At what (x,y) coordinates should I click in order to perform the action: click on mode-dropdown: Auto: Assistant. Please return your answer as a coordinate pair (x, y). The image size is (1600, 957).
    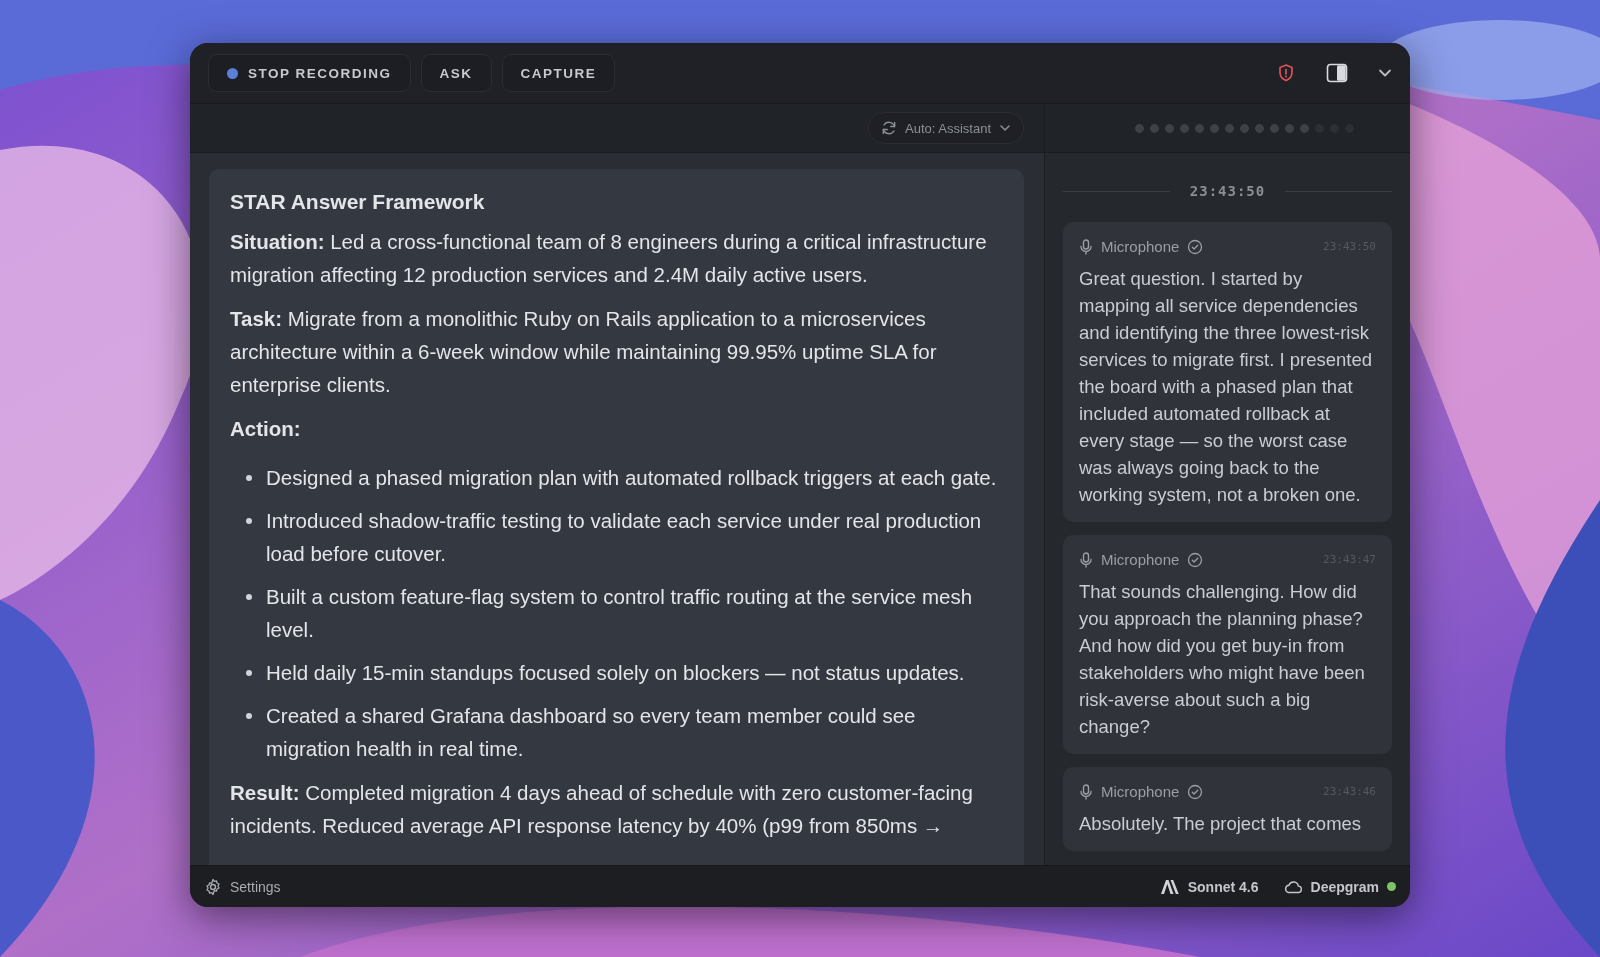
    Looking at the image, I should click on (946, 128).